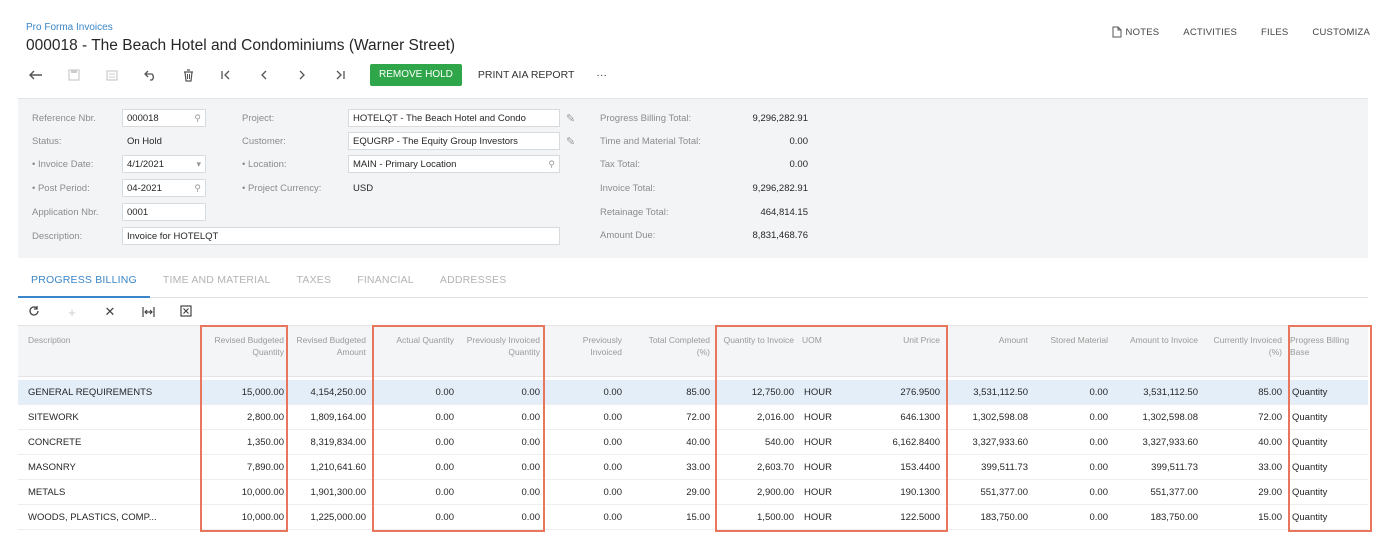 This screenshot has width=1384, height=546. Describe the element at coordinates (1075, 340) in the screenshot. I see `col-stored-material: Stored Material` at that location.